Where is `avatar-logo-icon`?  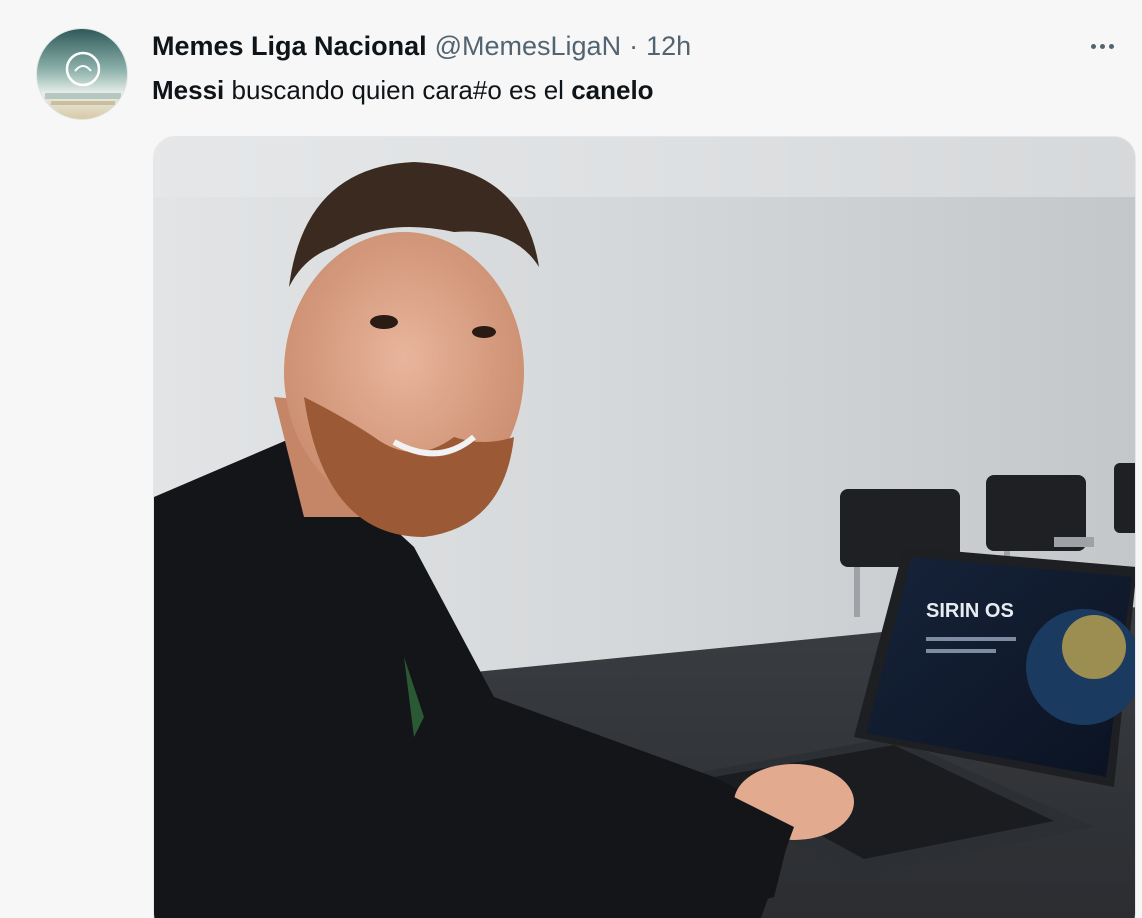 avatar-logo-icon is located at coordinates (82, 74).